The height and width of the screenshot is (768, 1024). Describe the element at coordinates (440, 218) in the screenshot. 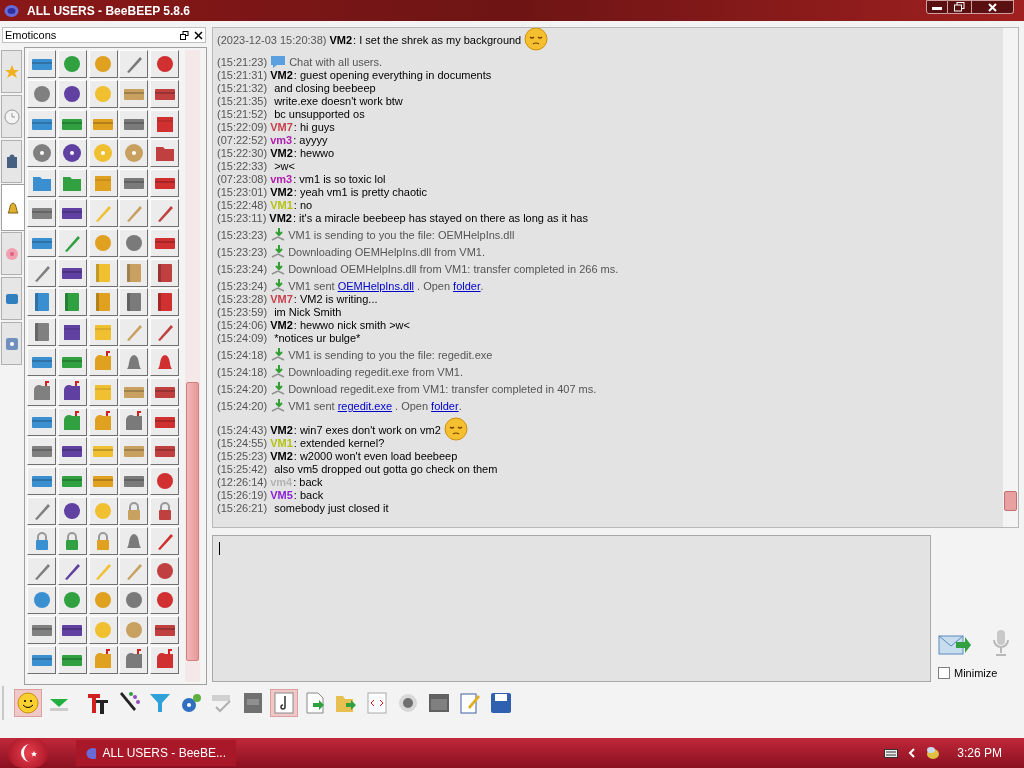

I see `message-text: : it's a miracle beebeep has stayed on there as long as it has` at that location.